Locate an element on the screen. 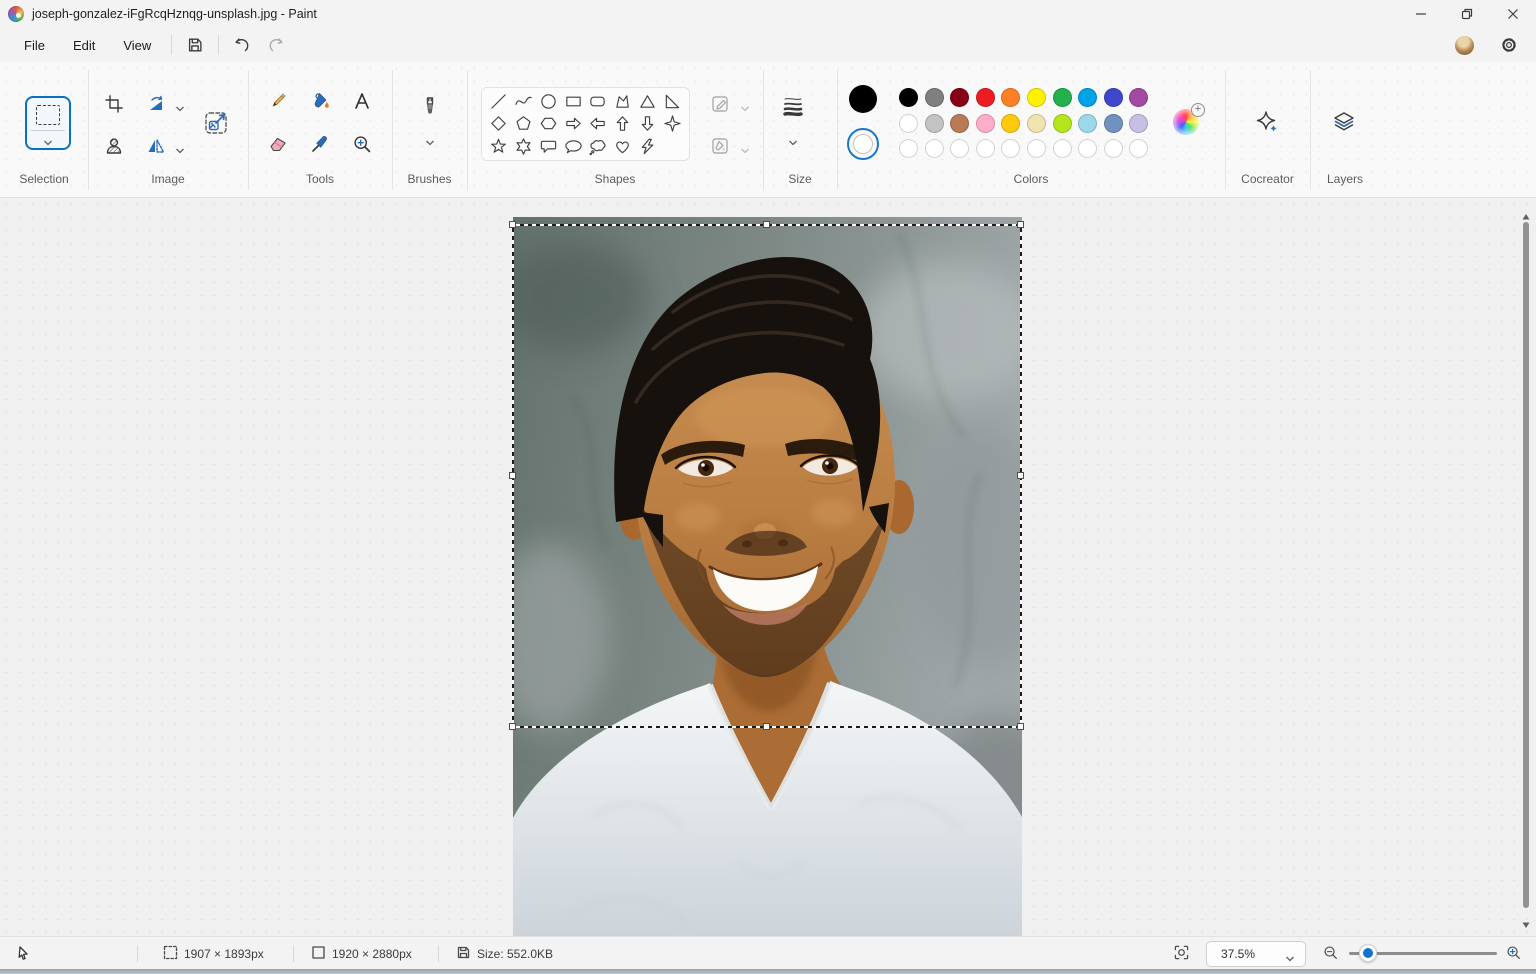 The height and width of the screenshot is (974, 1536). save-button is located at coordinates (195, 45).